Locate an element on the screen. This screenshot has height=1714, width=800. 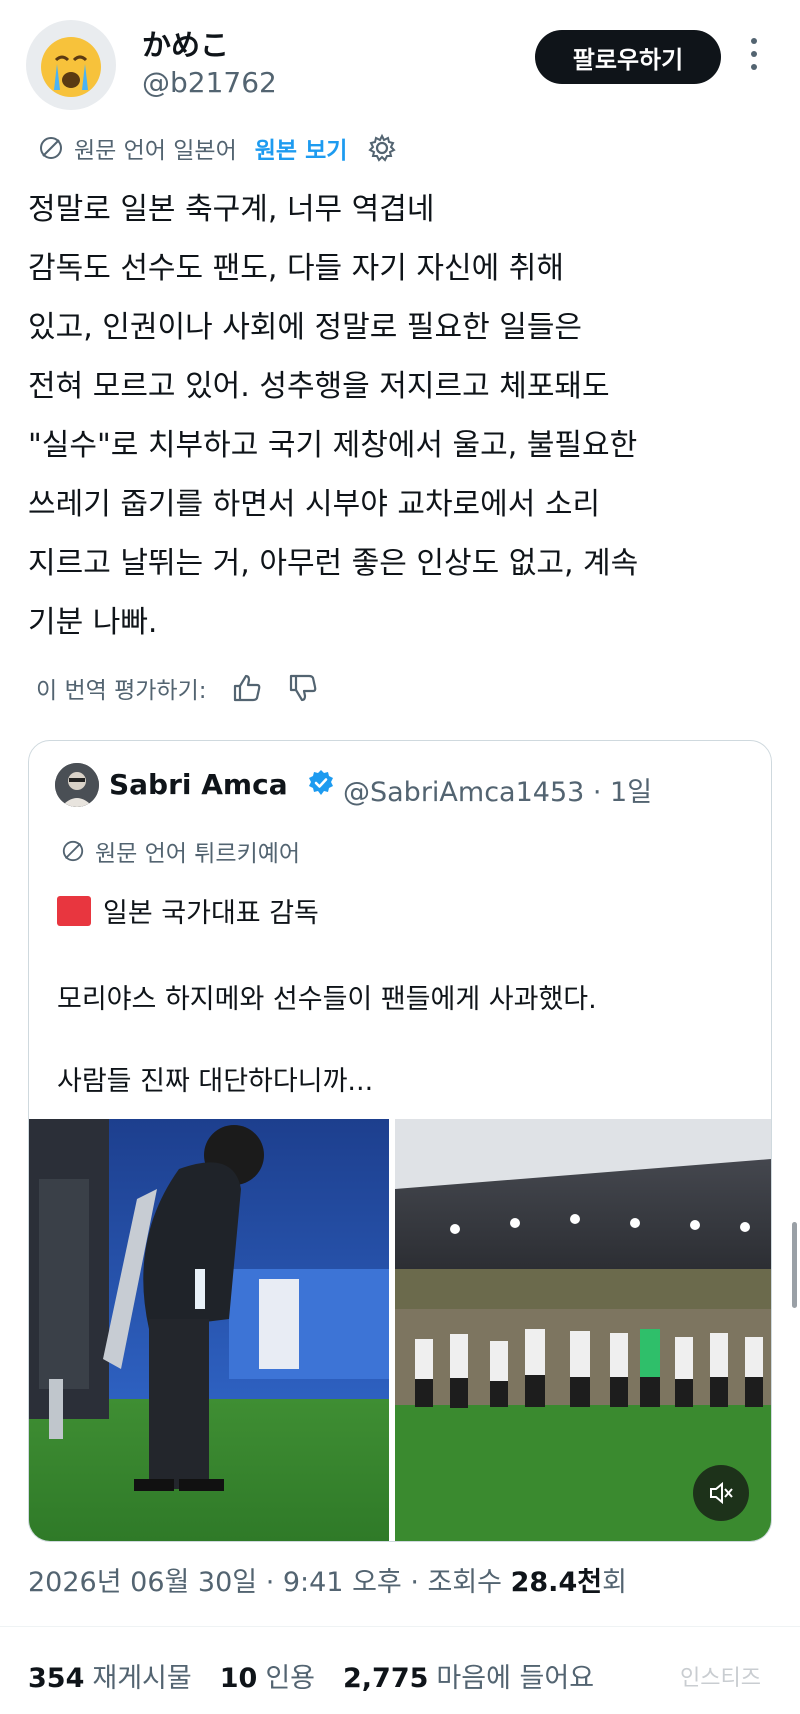
verified-badge-icon is located at coordinates (321, 782).